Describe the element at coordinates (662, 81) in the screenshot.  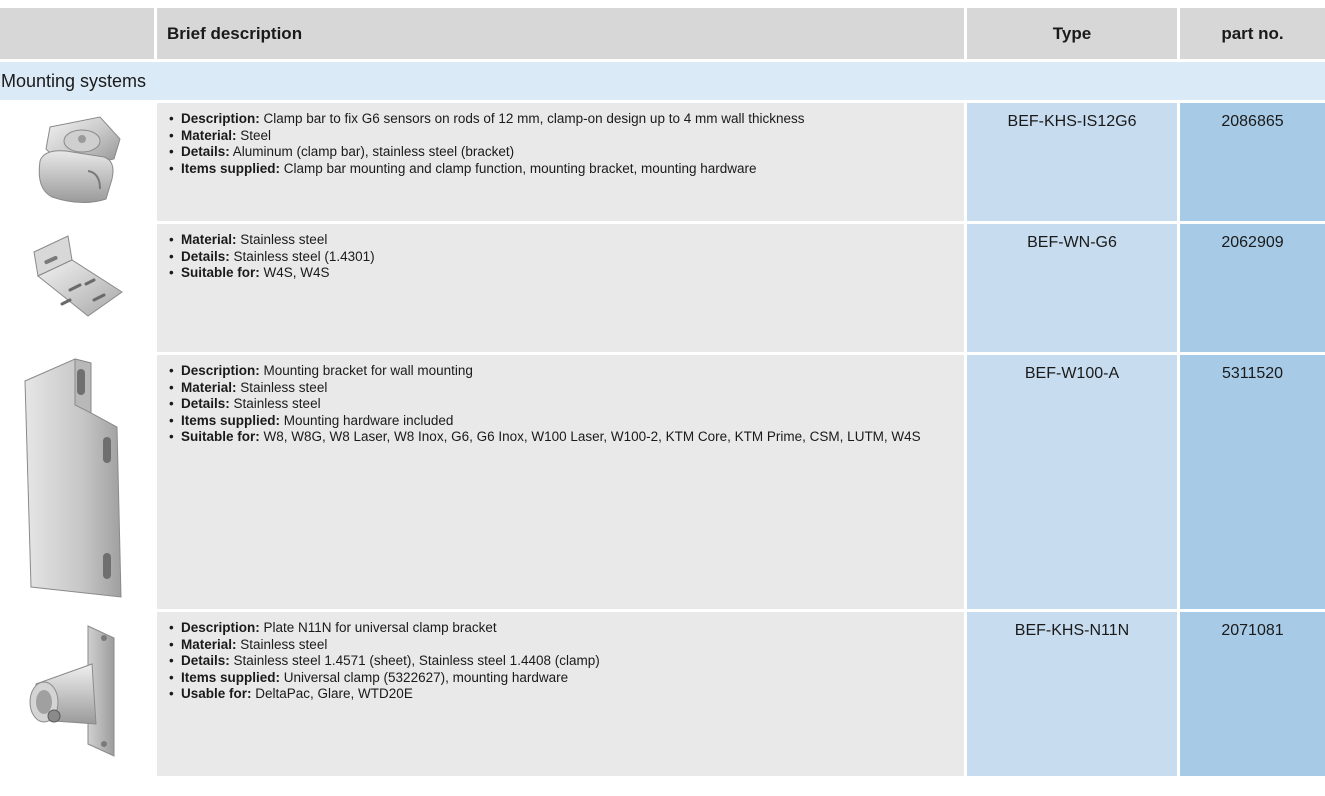
I see `section-title: Mounting systems` at that location.